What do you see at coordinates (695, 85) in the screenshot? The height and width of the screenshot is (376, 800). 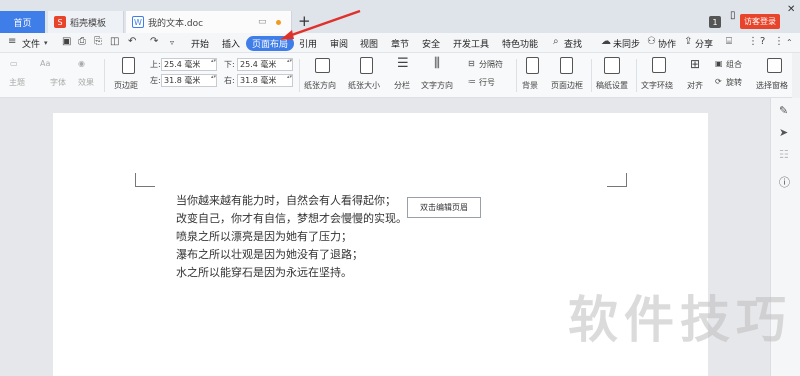 I see `align-button: 对齐` at bounding box center [695, 85].